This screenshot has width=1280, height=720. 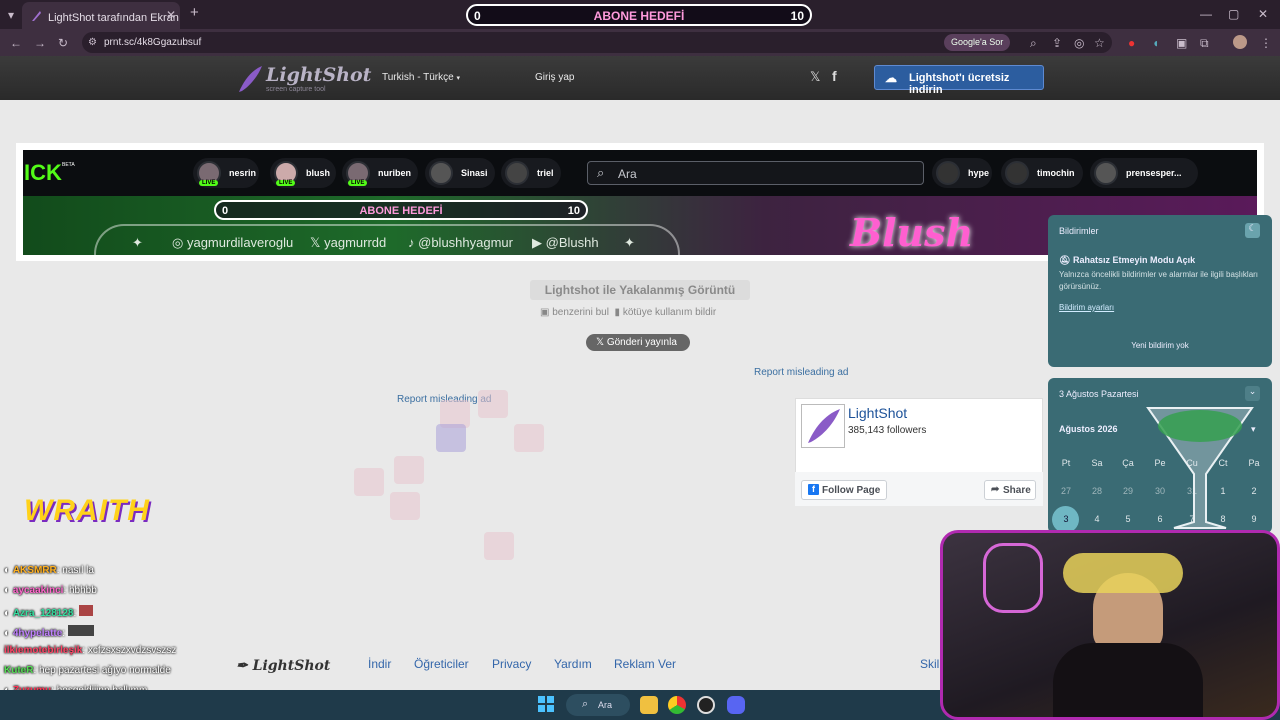 What do you see at coordinates (554, 77) in the screenshot?
I see `login-link: Giriş yap` at bounding box center [554, 77].